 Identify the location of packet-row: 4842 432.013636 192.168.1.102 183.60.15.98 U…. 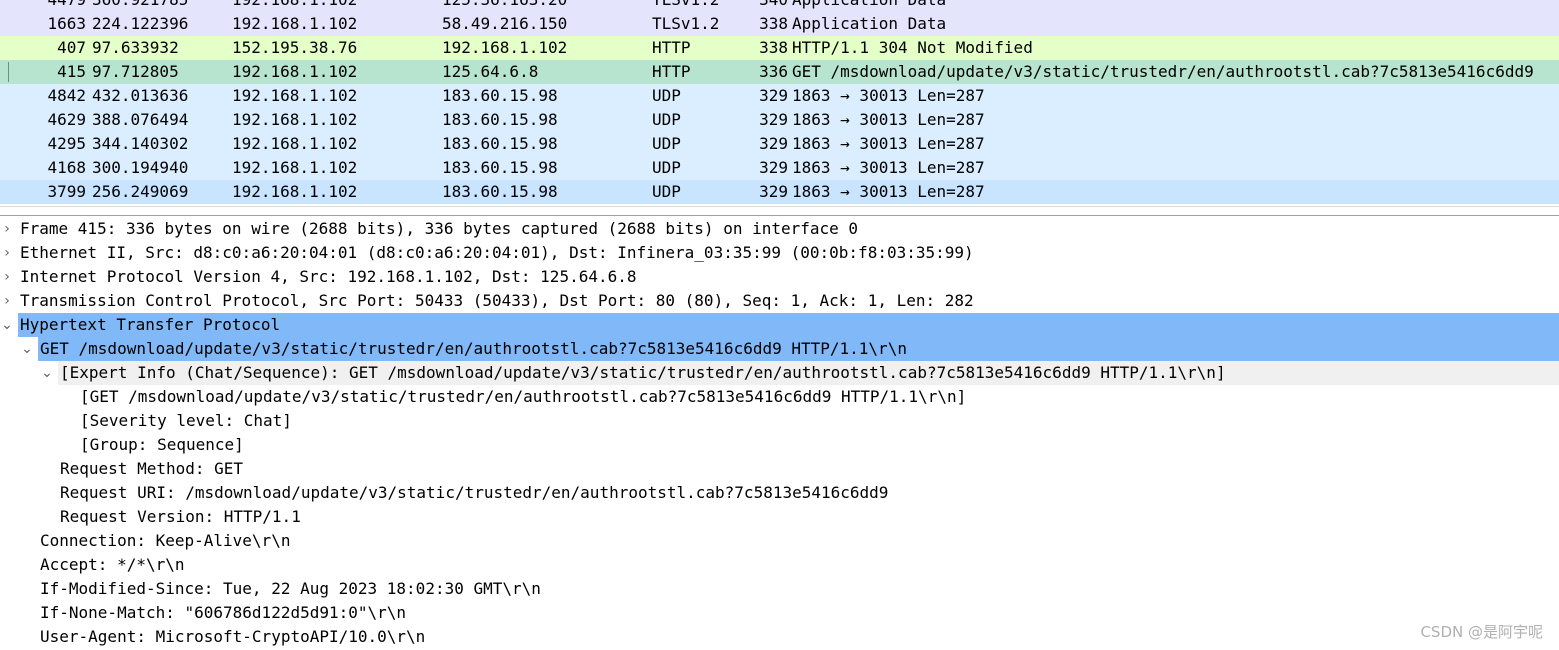
(779, 96).